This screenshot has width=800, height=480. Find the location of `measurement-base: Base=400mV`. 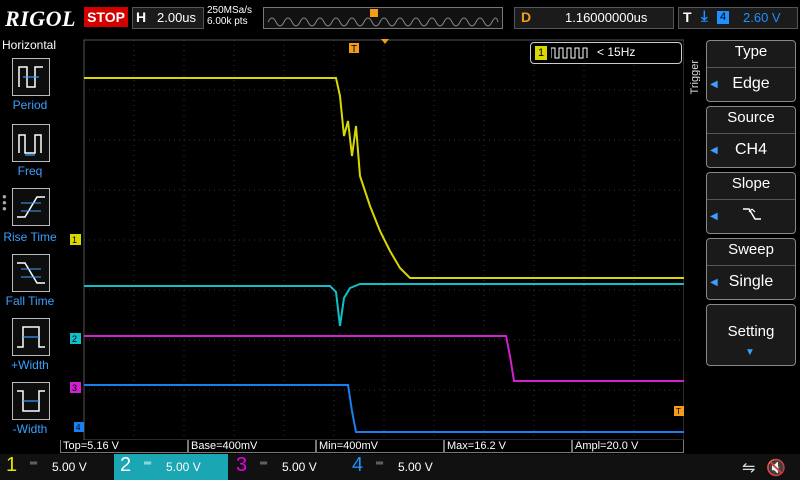

measurement-base: Base=400mV is located at coordinates (252, 446).